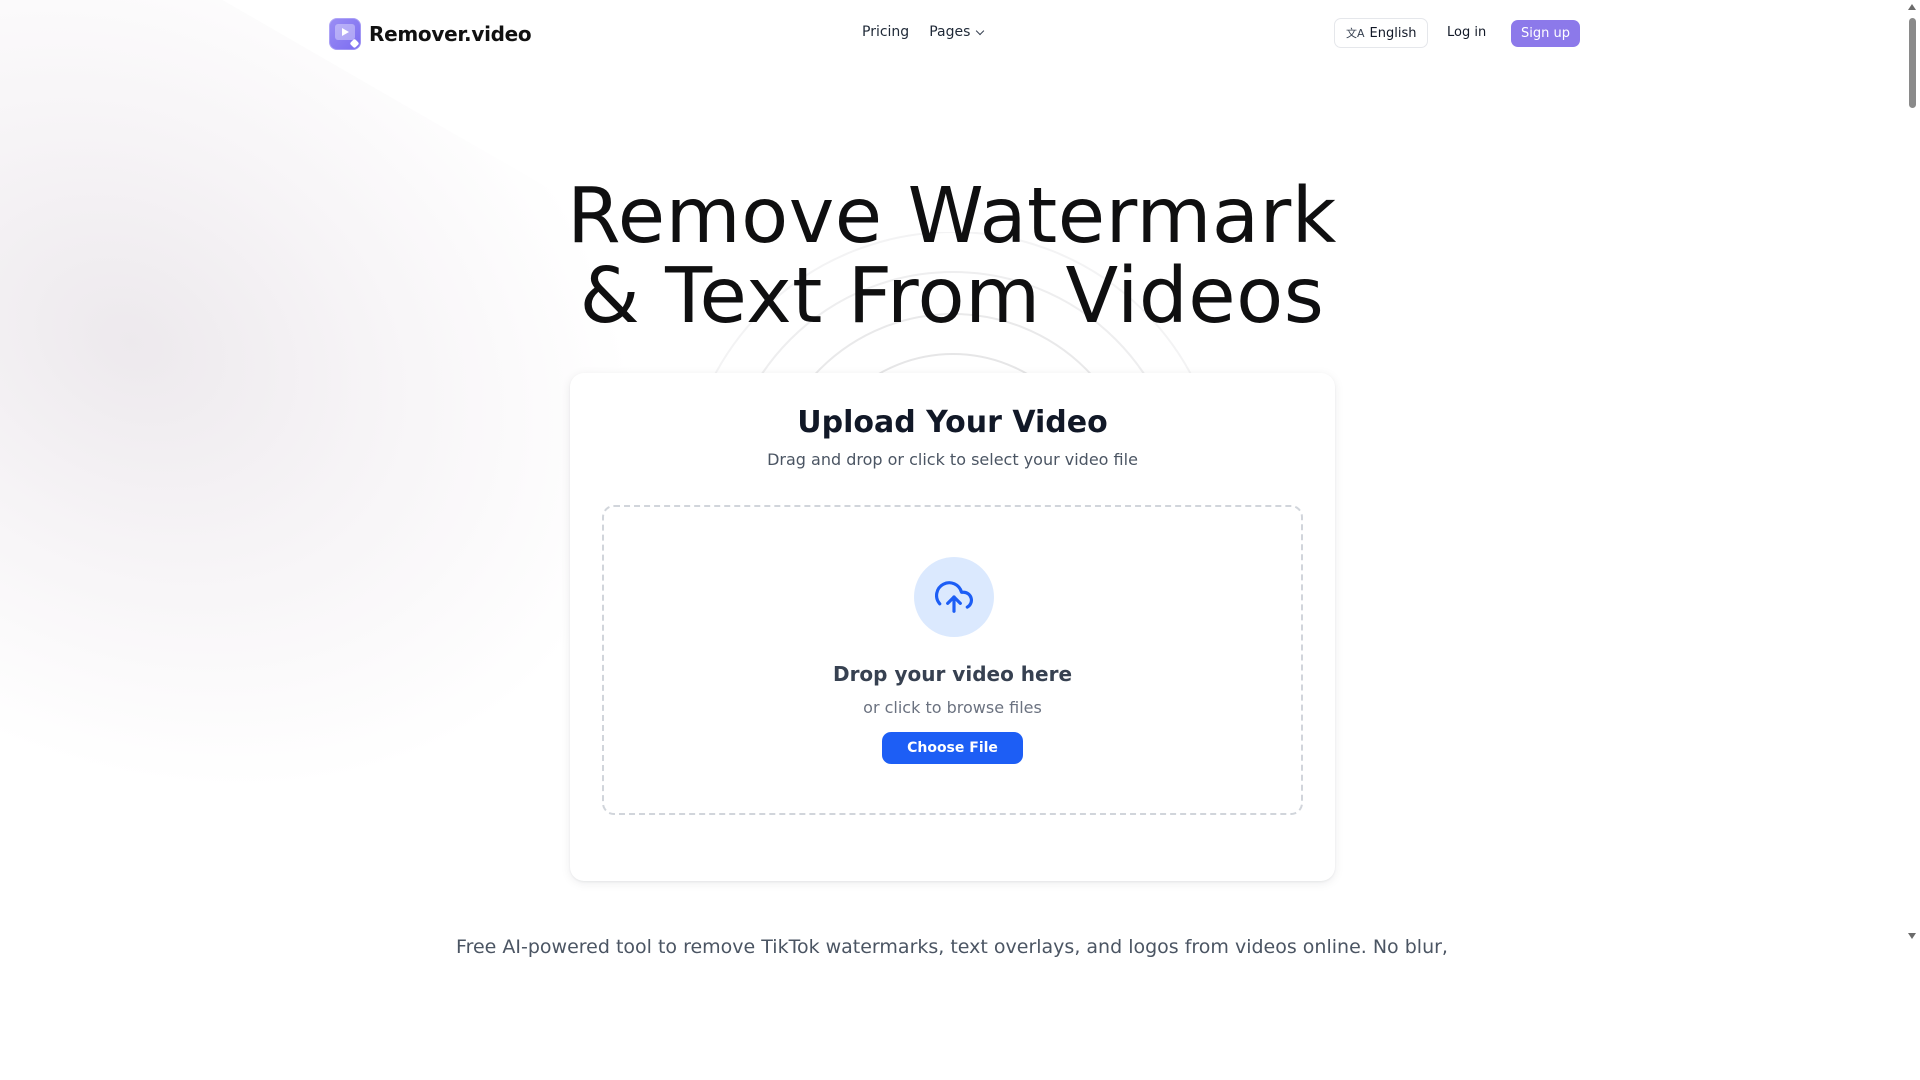  Describe the element at coordinates (954, 597) in the screenshot. I see `cloud-upload-icon` at that location.